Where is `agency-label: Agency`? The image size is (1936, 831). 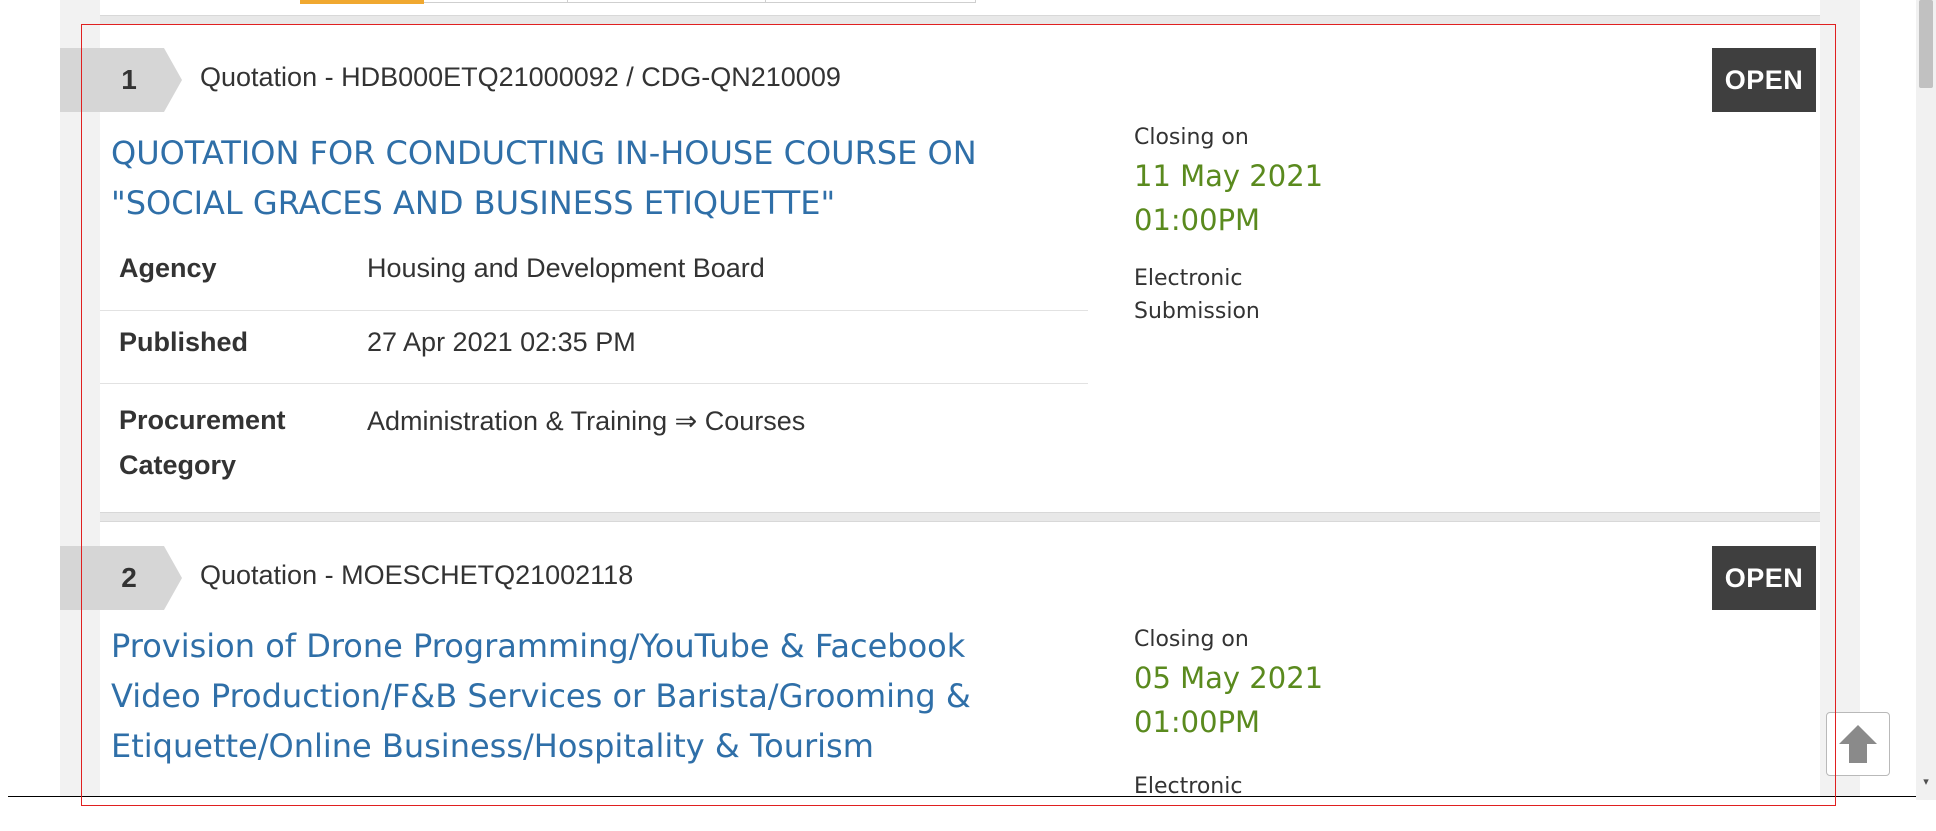
agency-label: Agency is located at coordinates (168, 268).